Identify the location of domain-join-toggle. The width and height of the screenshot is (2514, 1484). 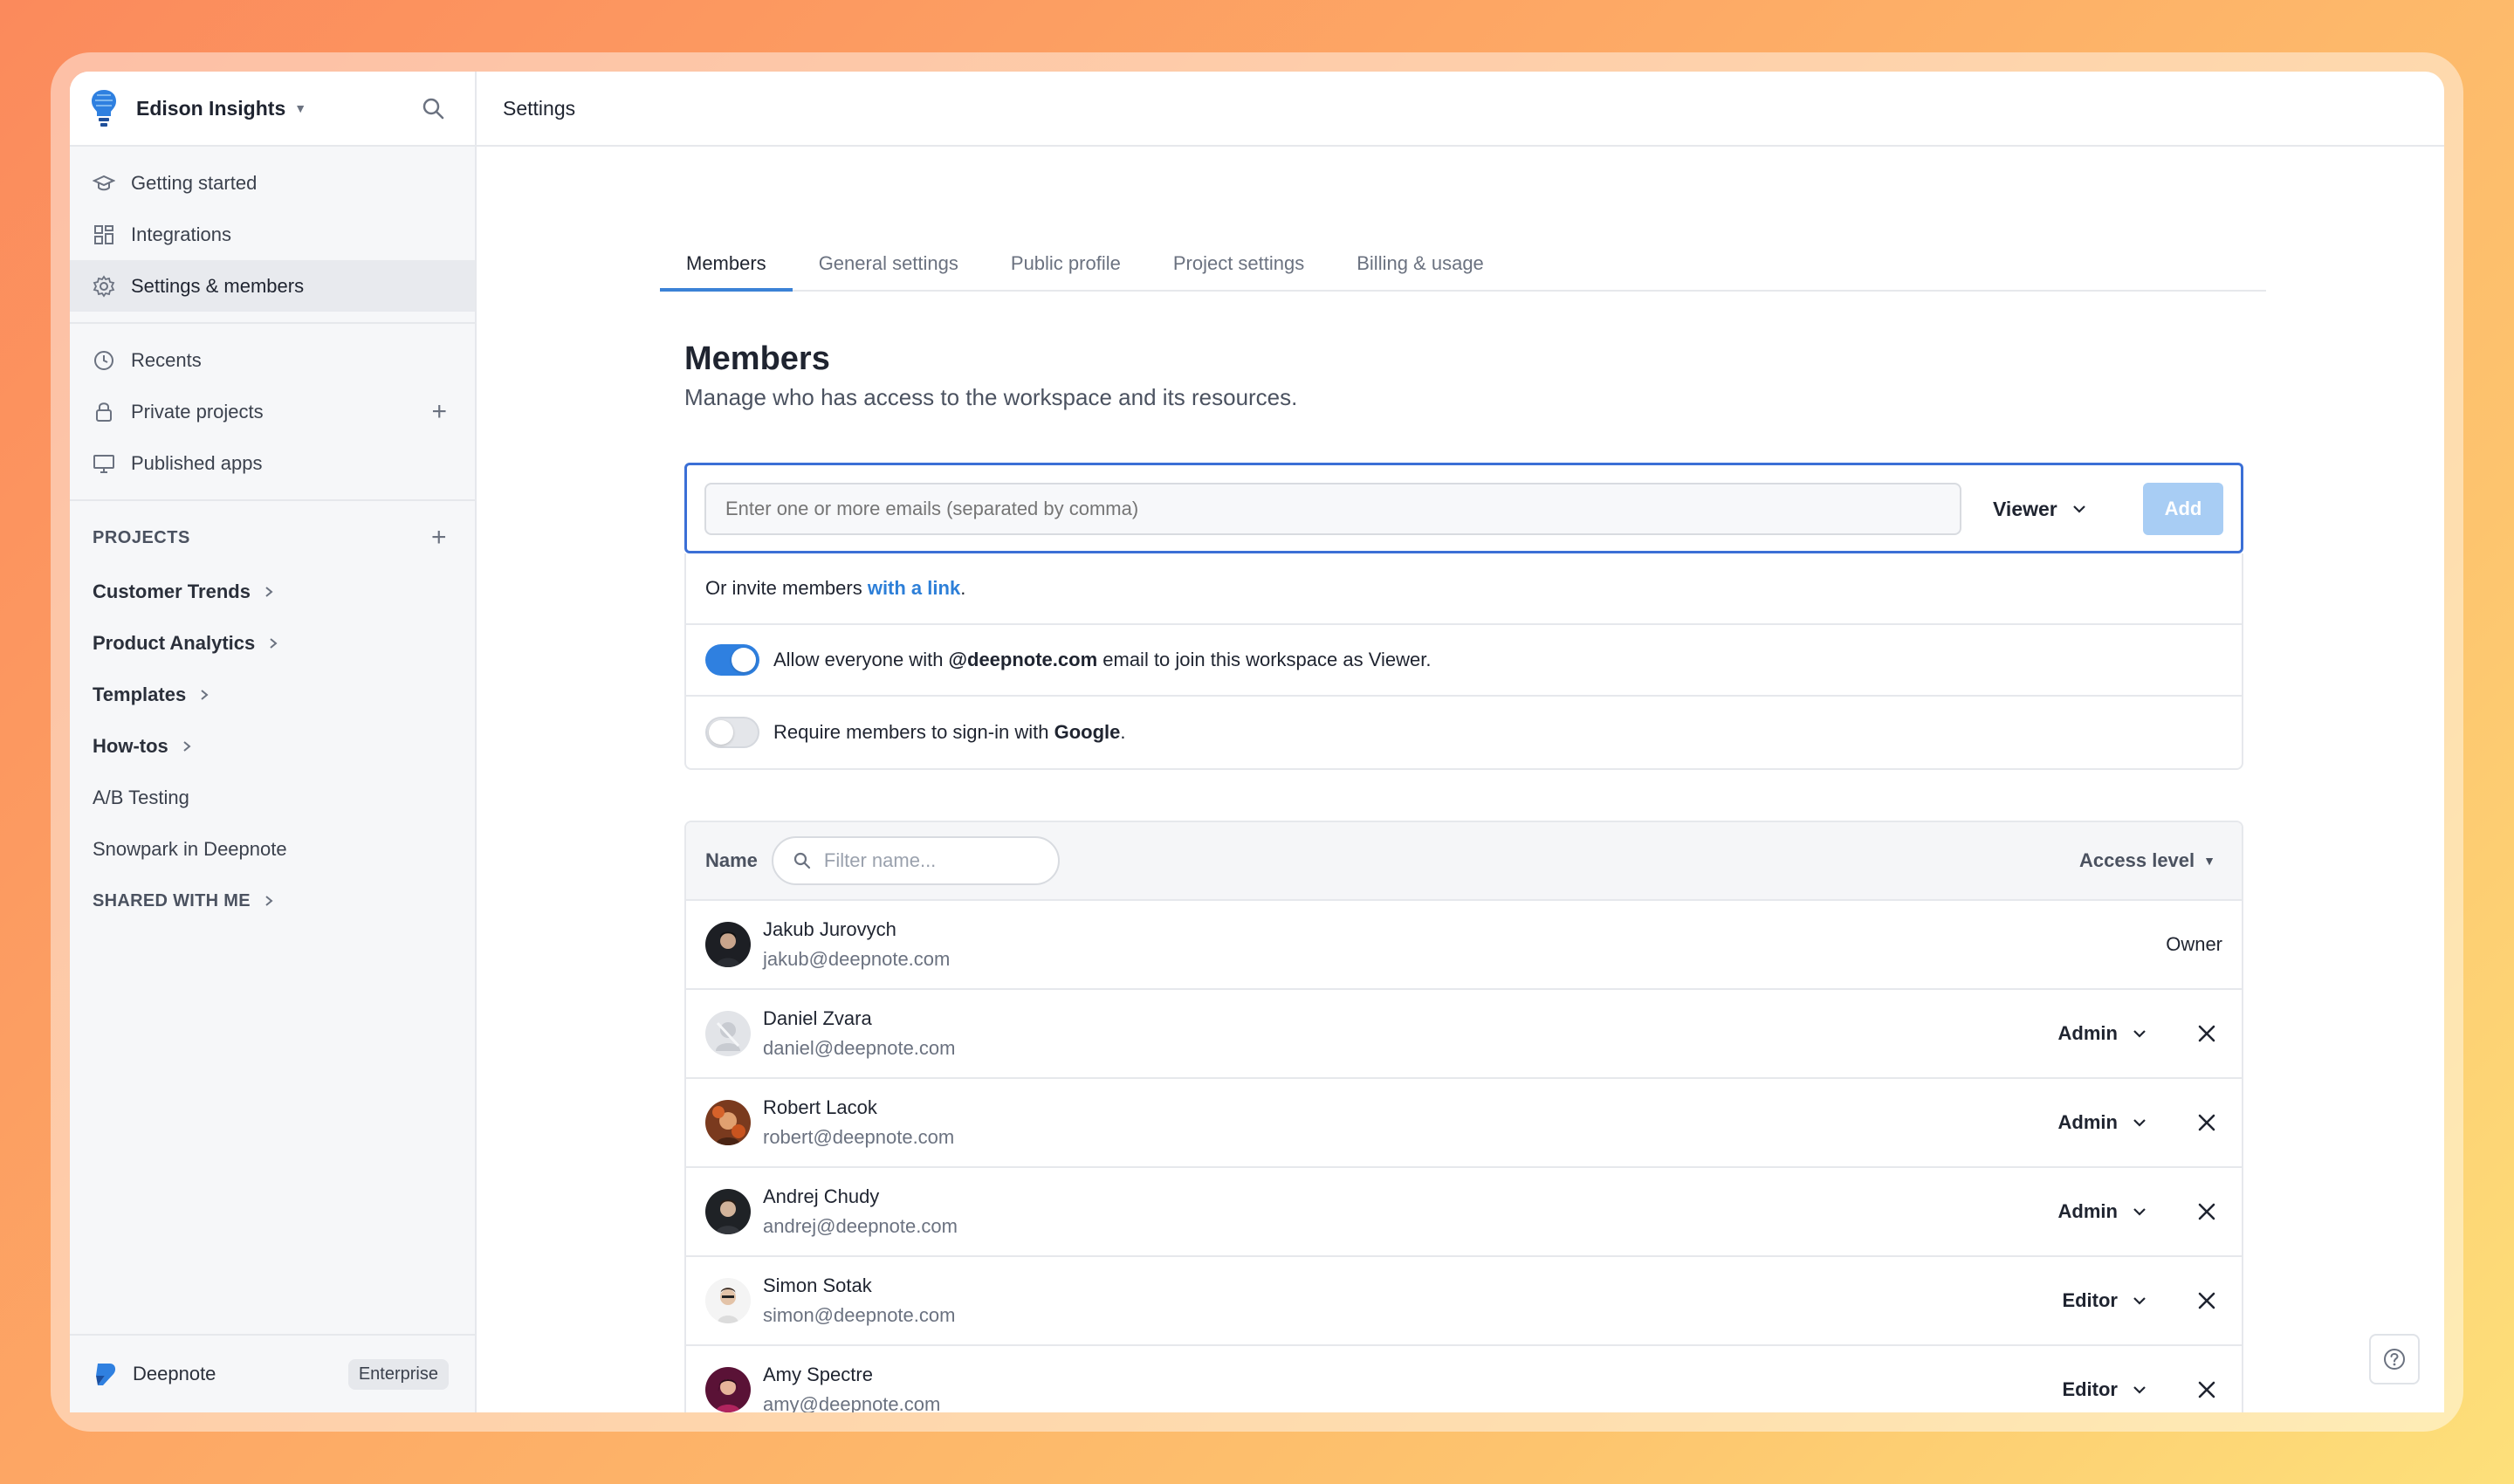
(732, 660).